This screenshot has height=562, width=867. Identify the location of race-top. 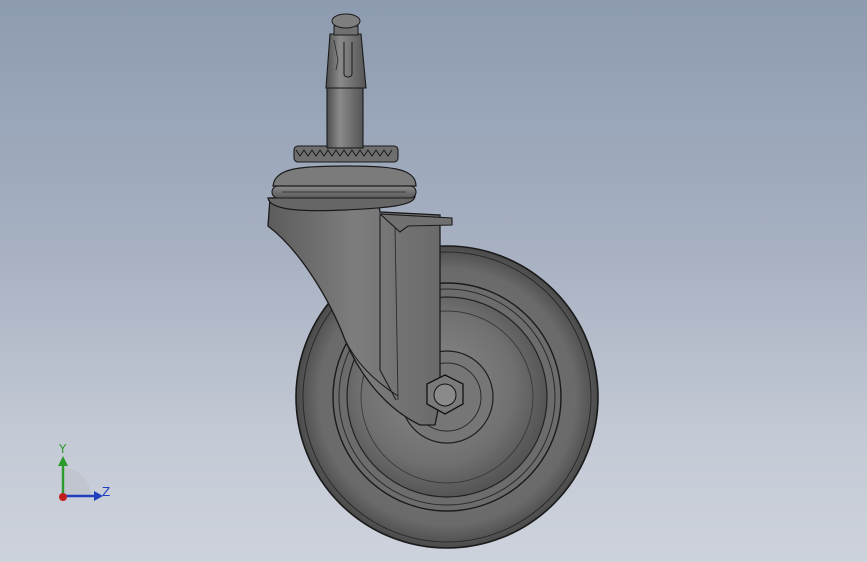
(344, 176).